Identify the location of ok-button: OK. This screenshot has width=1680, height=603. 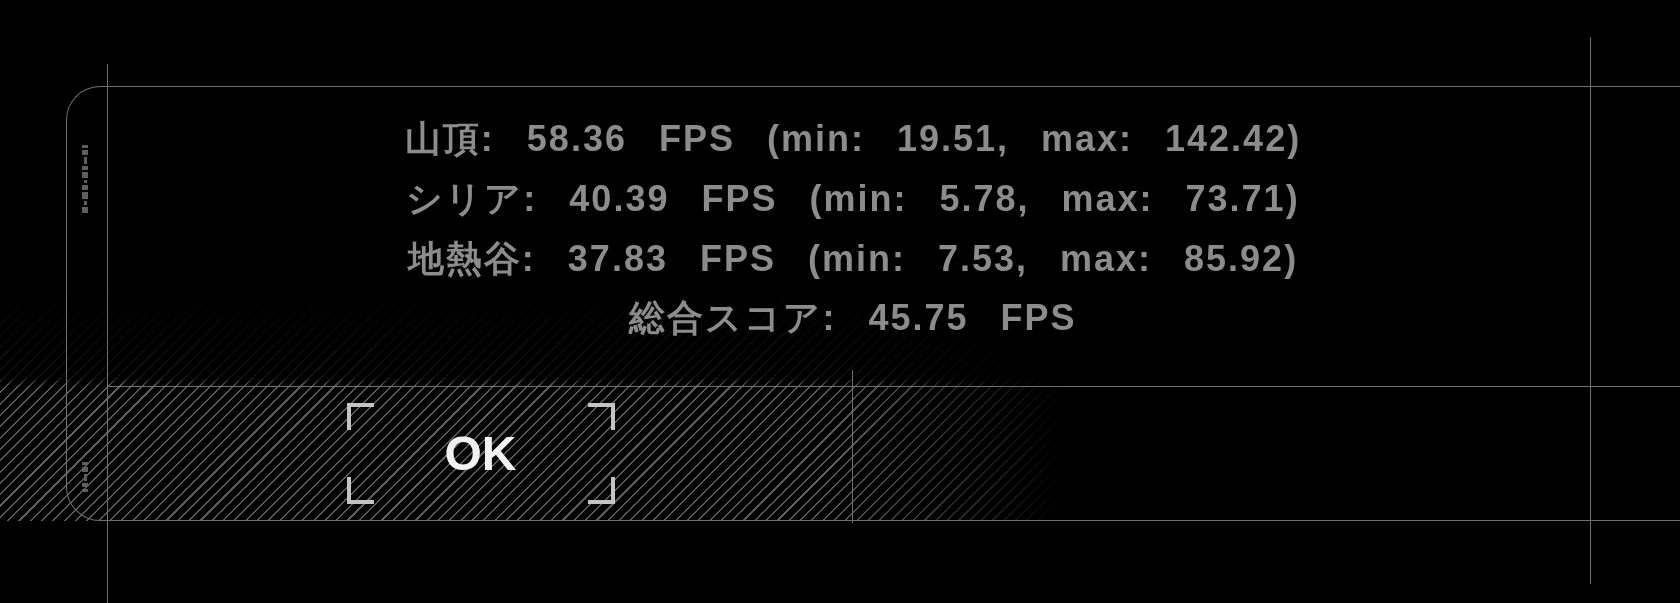
(480, 453).